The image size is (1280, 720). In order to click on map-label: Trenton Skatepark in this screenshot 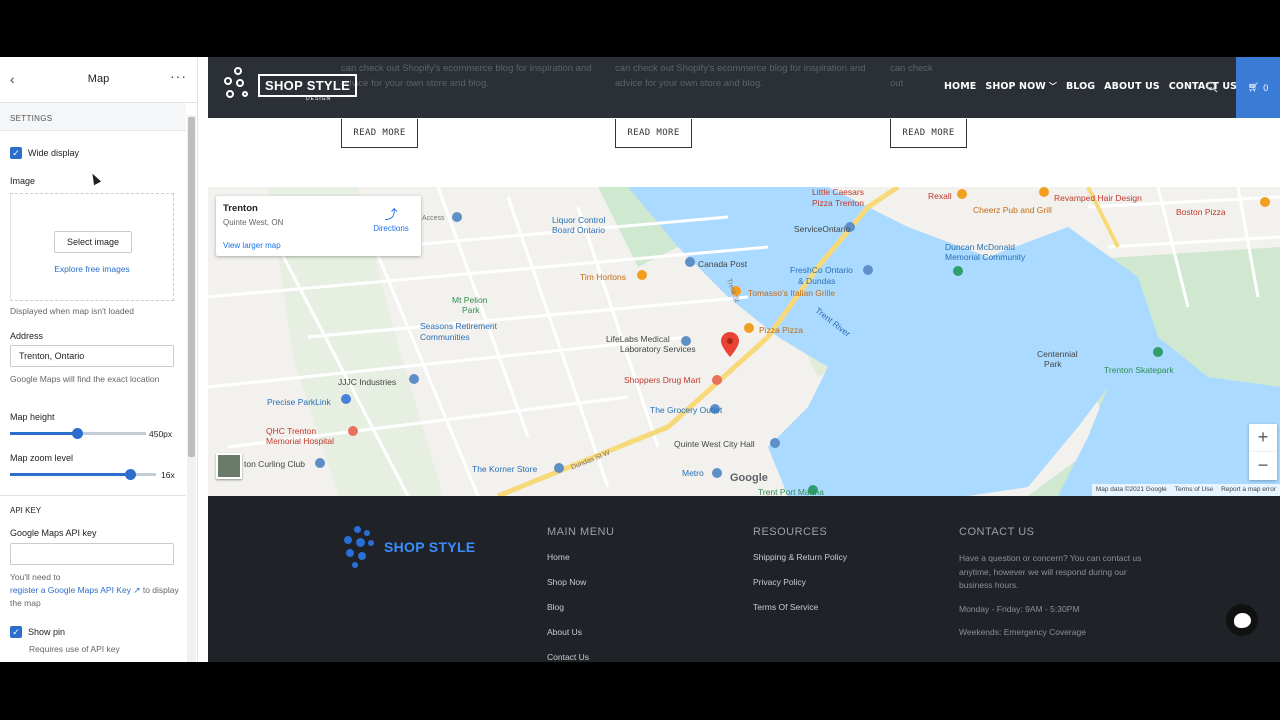, I will do `click(1139, 370)`.